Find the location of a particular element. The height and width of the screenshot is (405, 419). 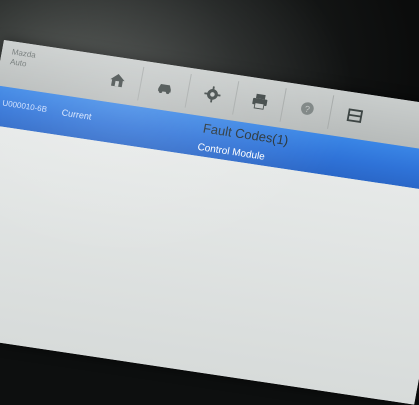

help-button: ? is located at coordinates (308, 108).